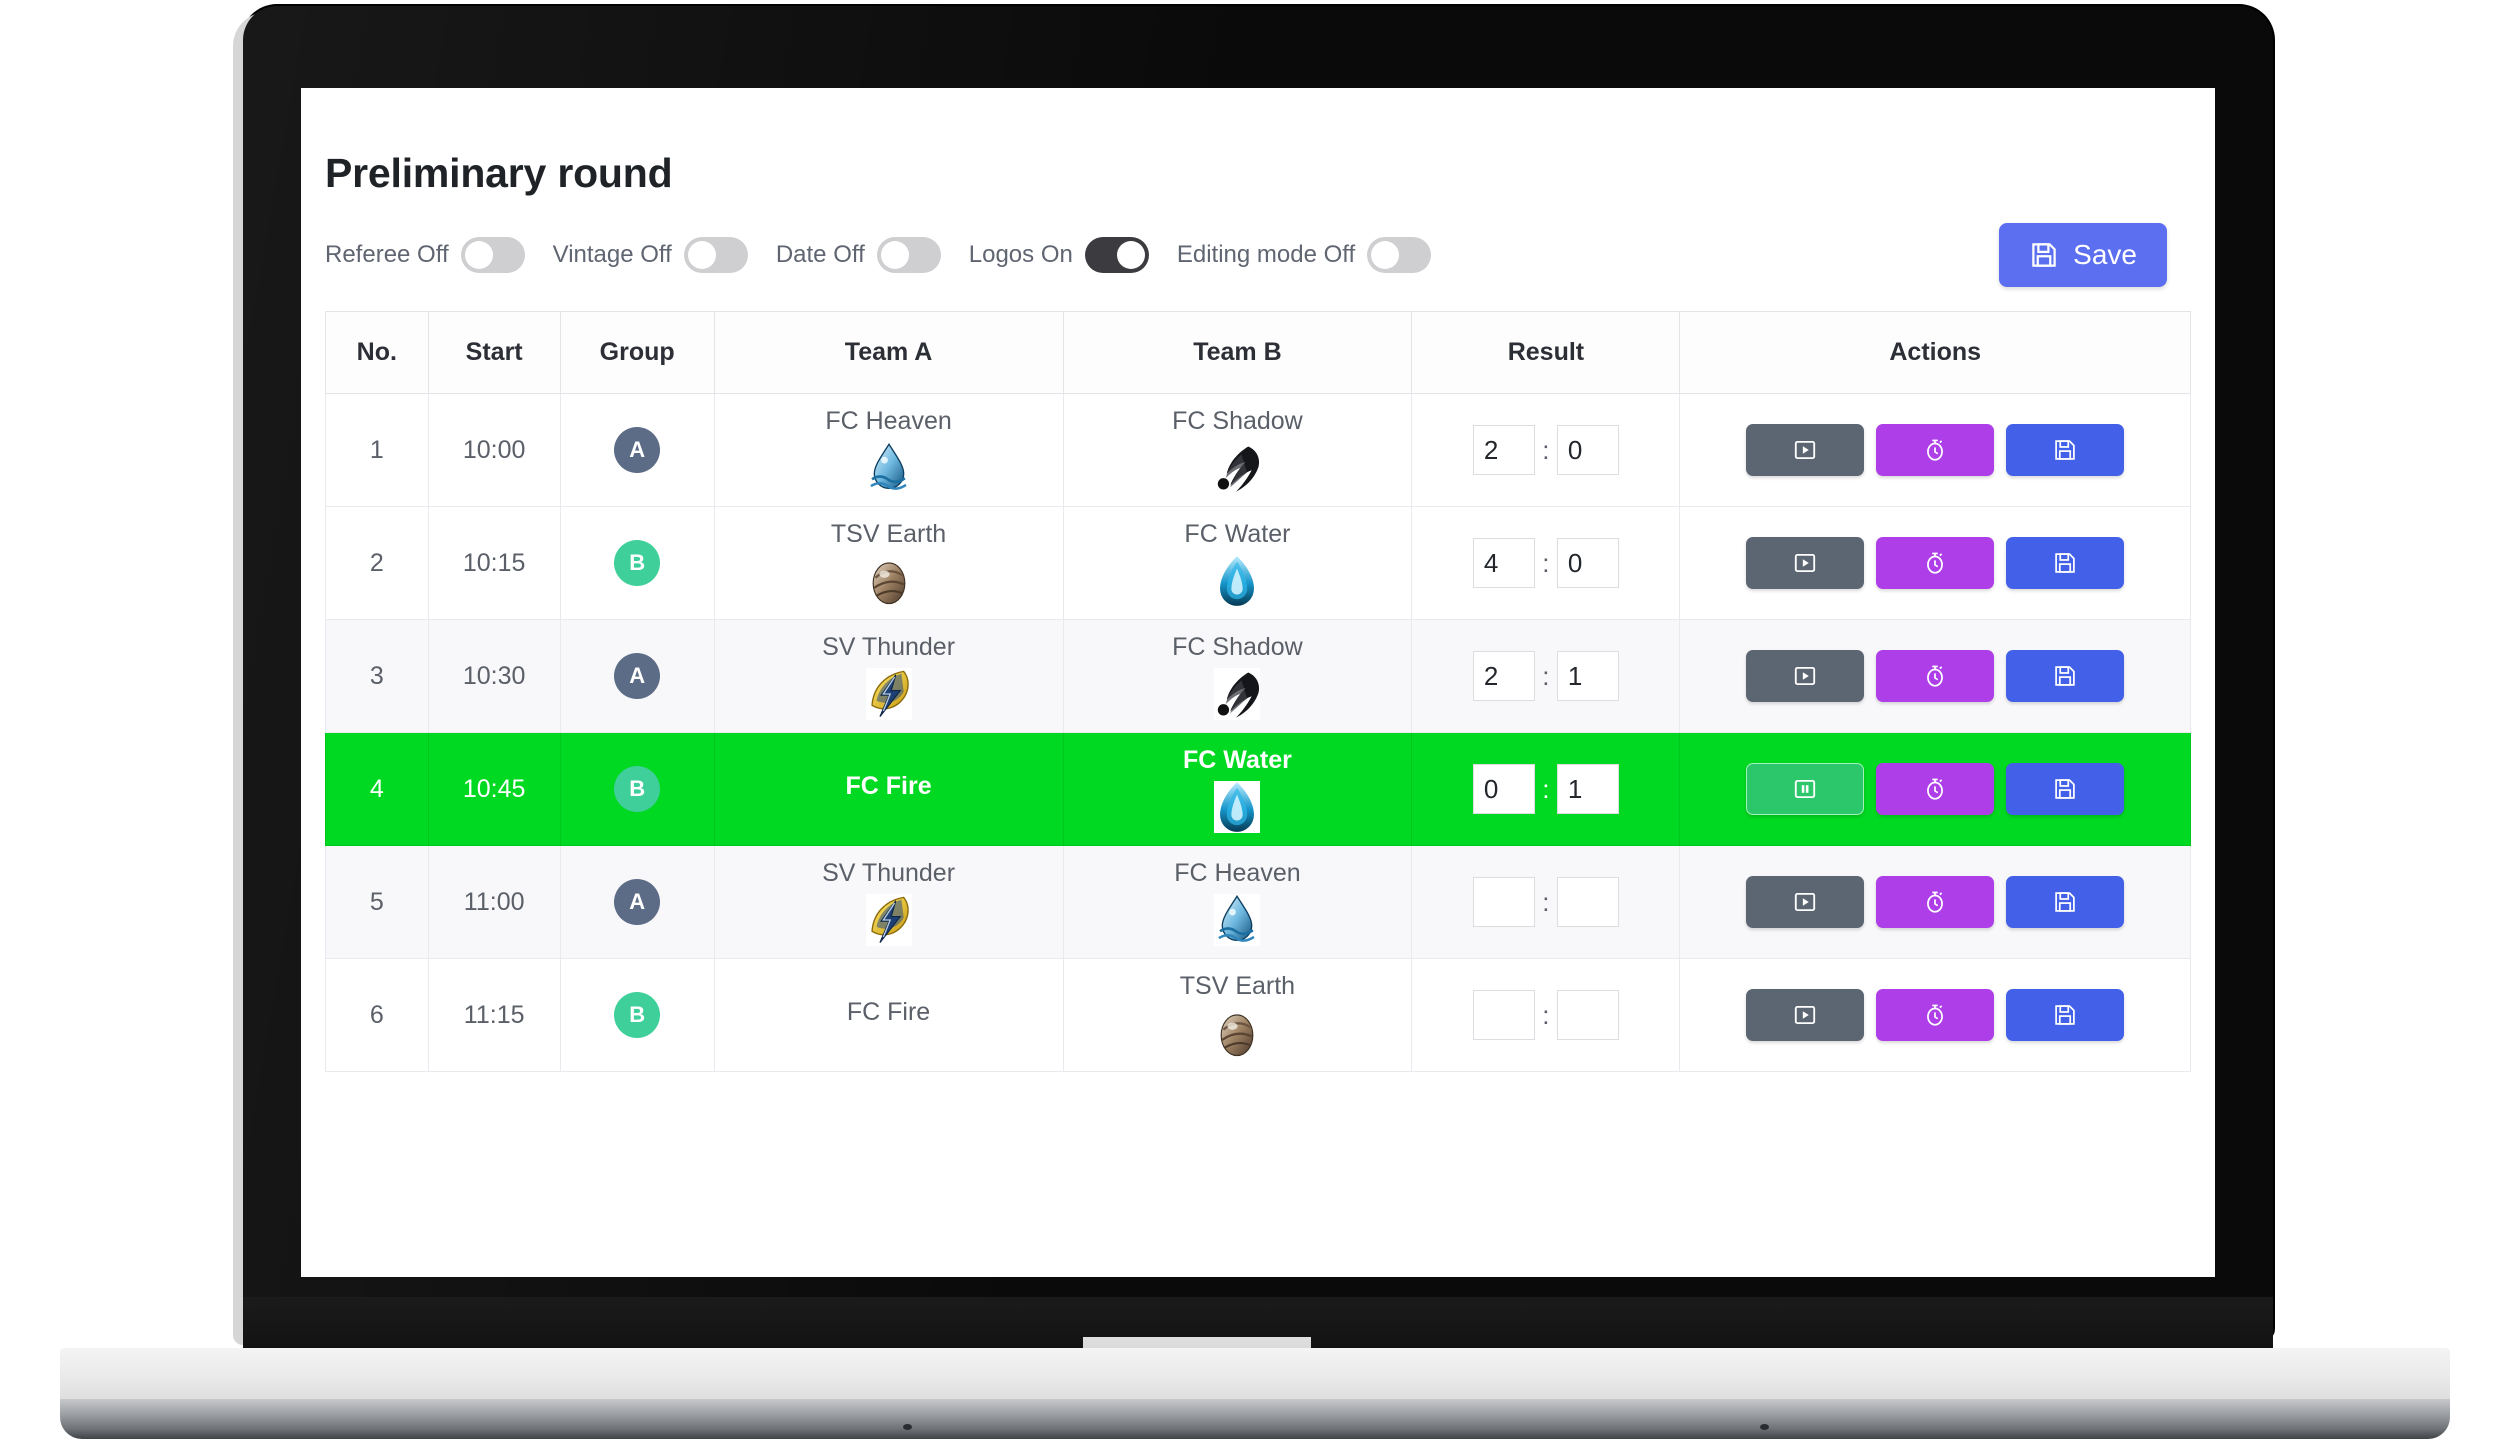 The width and height of the screenshot is (2500, 1445). What do you see at coordinates (492, 255) in the screenshot?
I see `toggle-referee` at bounding box center [492, 255].